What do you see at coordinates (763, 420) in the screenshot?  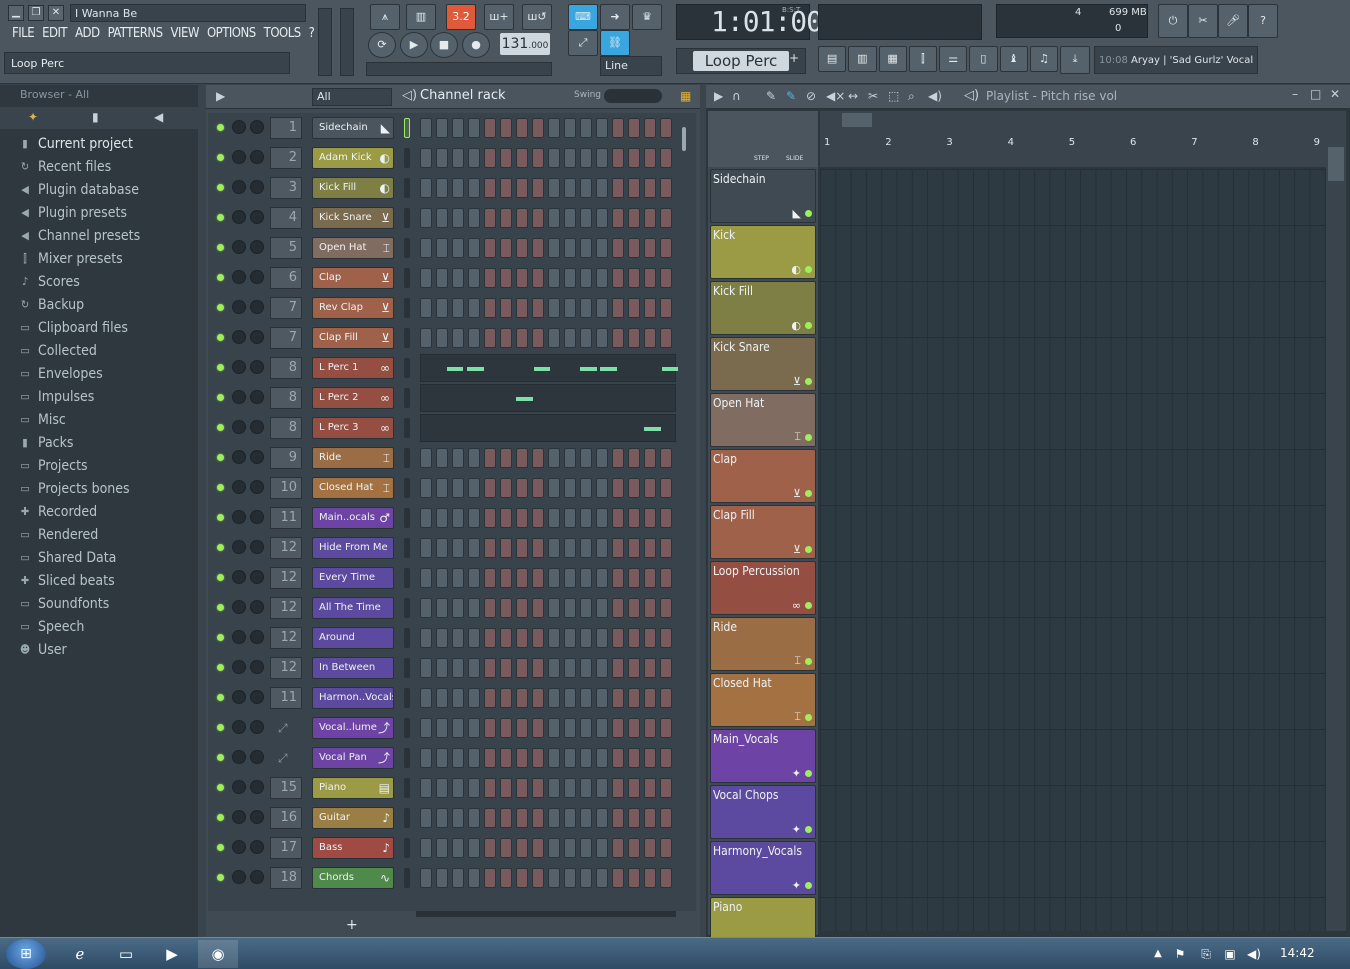 I see `playlist-track-header: Open Hat ⌶` at bounding box center [763, 420].